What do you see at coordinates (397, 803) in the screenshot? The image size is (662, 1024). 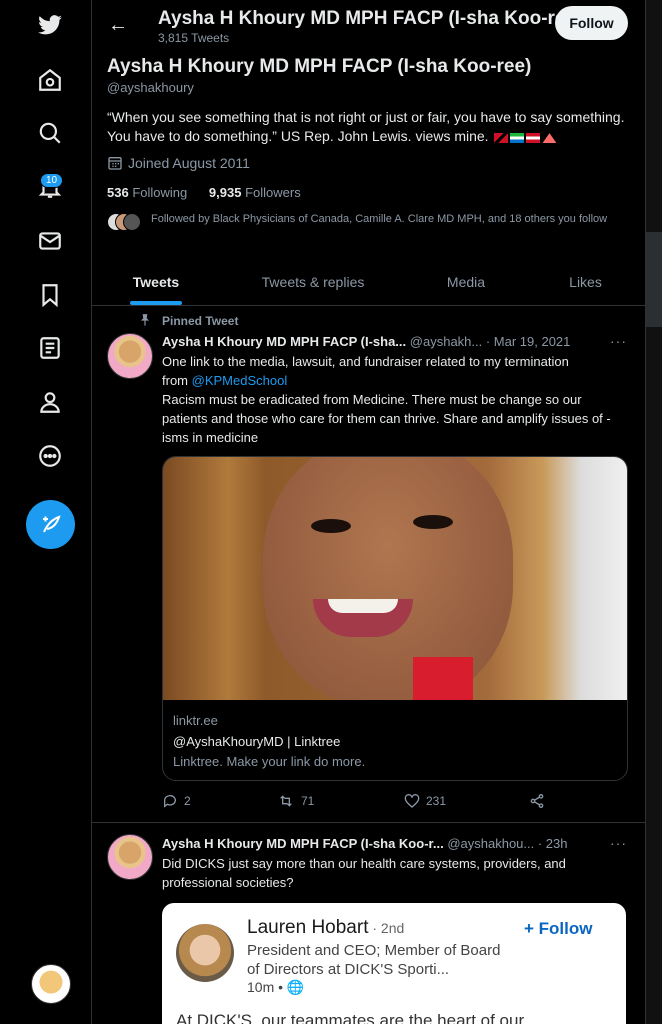 I see `tweet-actions: 2 71 231` at bounding box center [397, 803].